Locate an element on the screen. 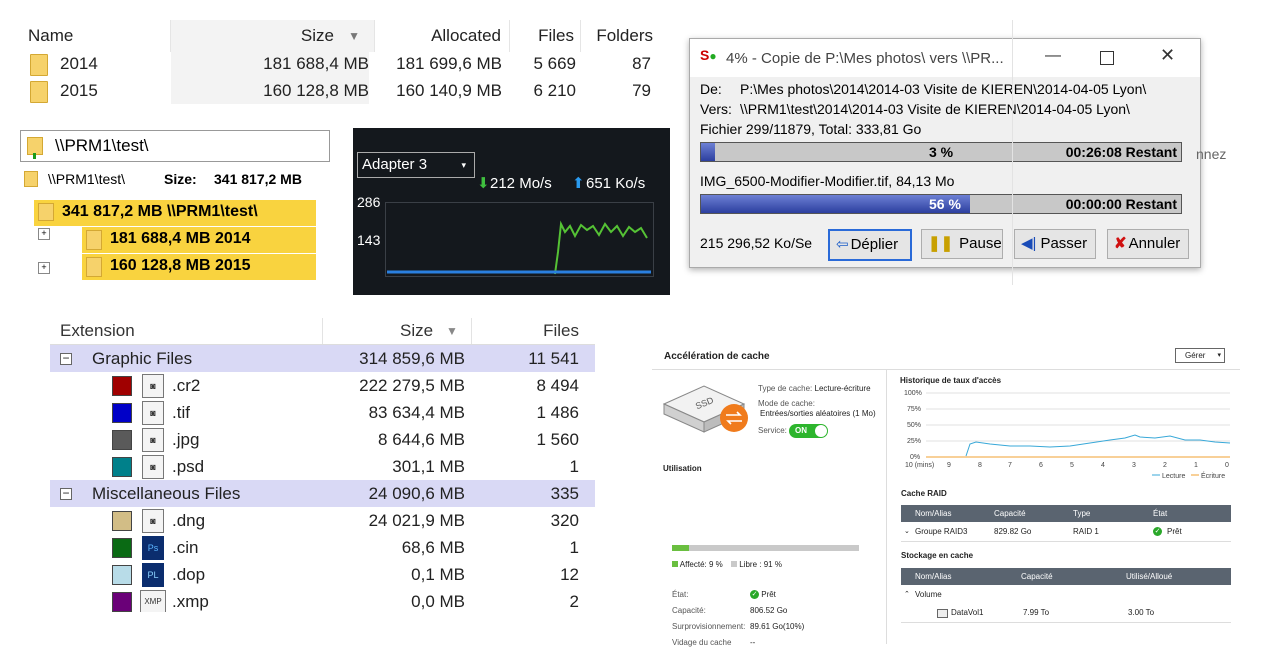 This screenshot has width=1263, height=669. upload-rate: 651 Ko/s is located at coordinates (616, 183).